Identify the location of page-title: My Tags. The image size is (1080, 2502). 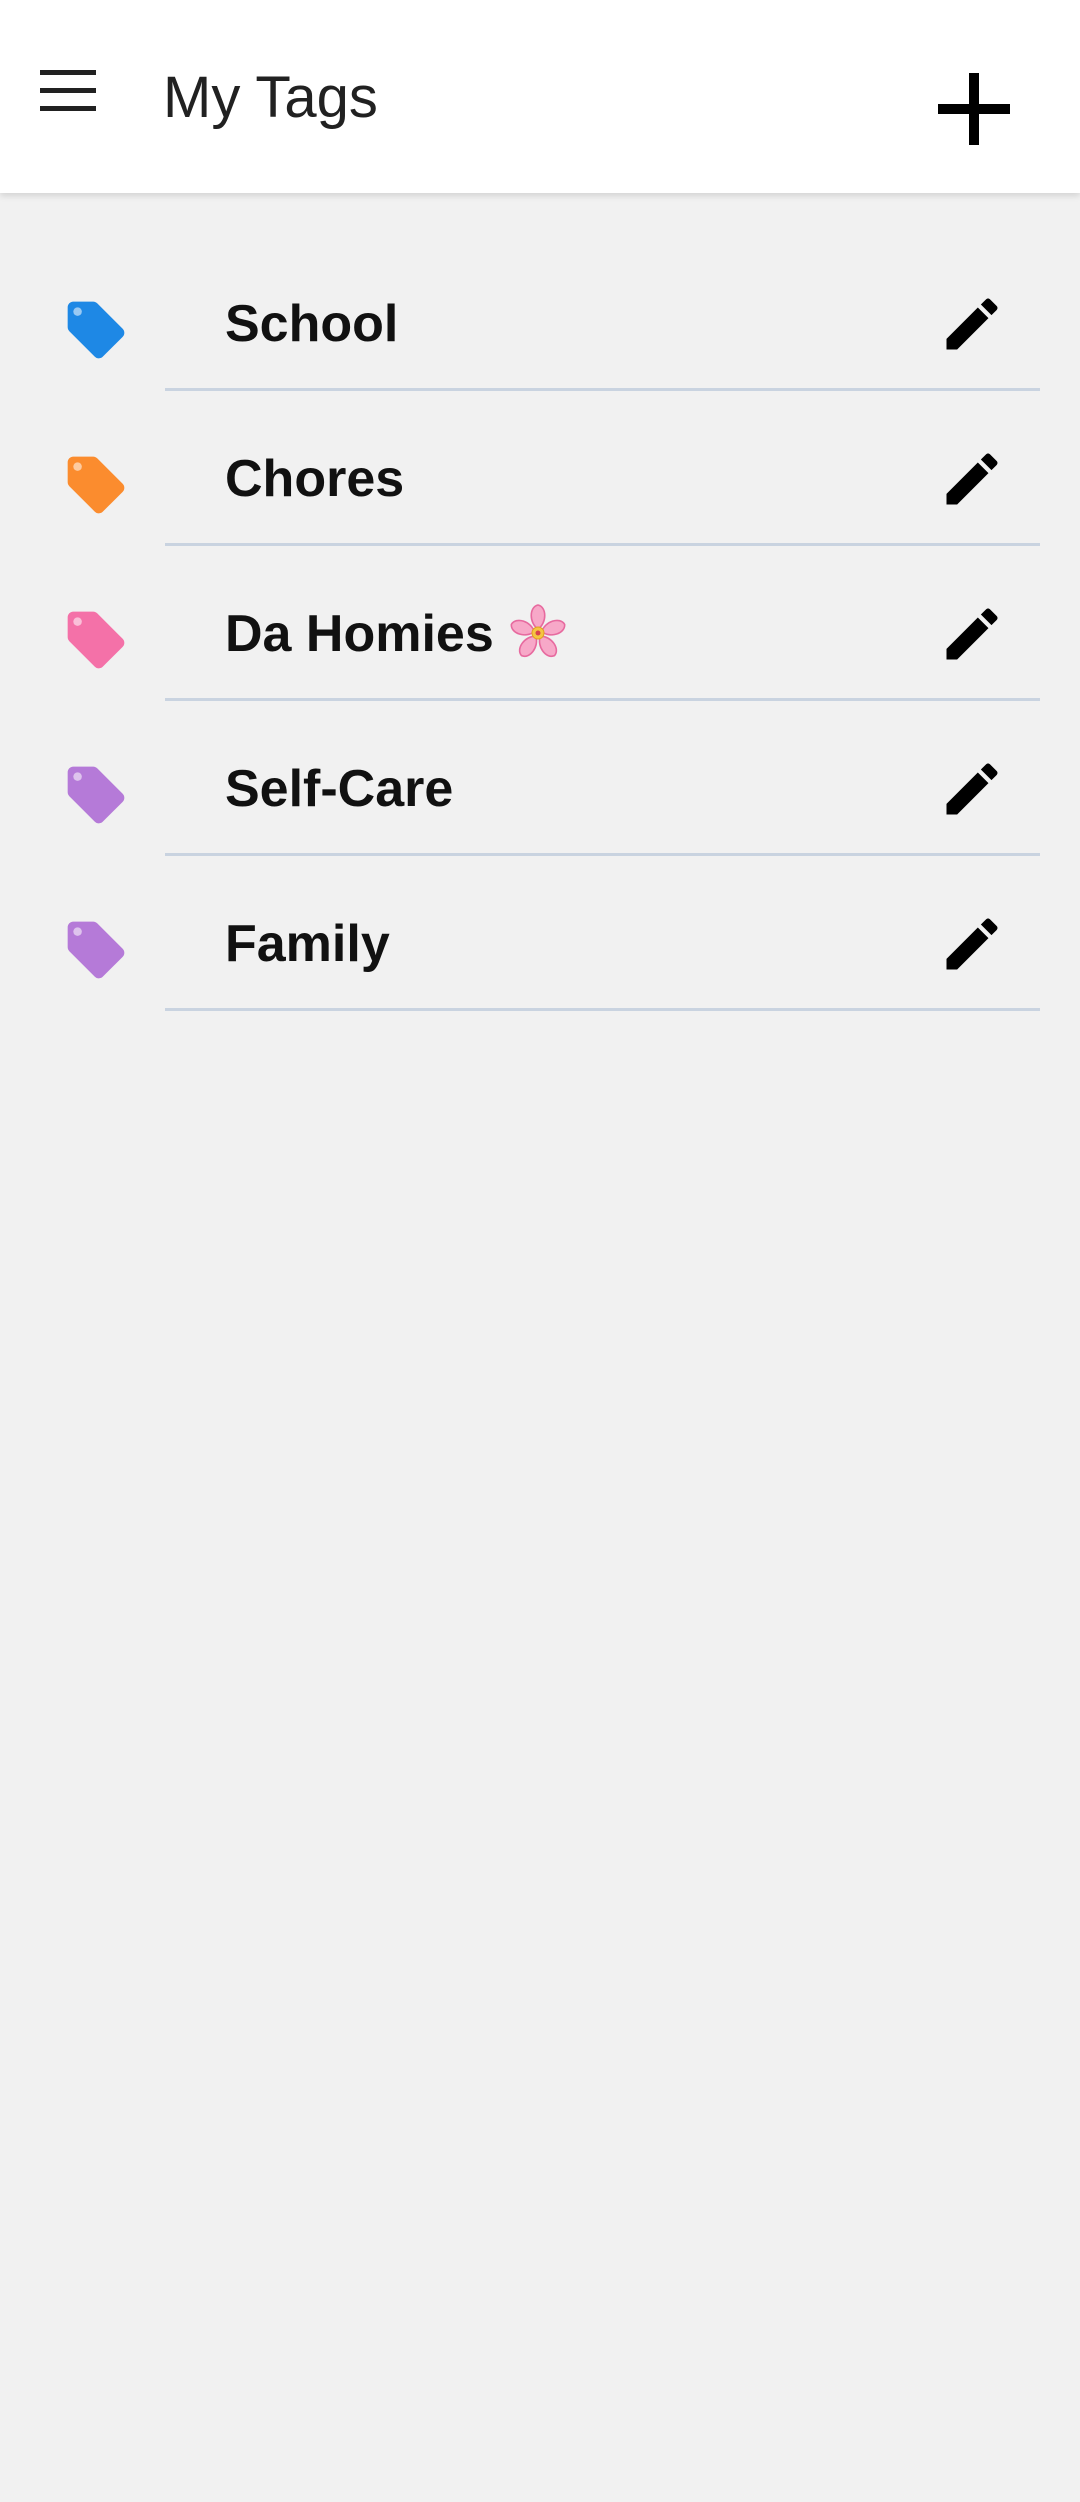
(270, 97).